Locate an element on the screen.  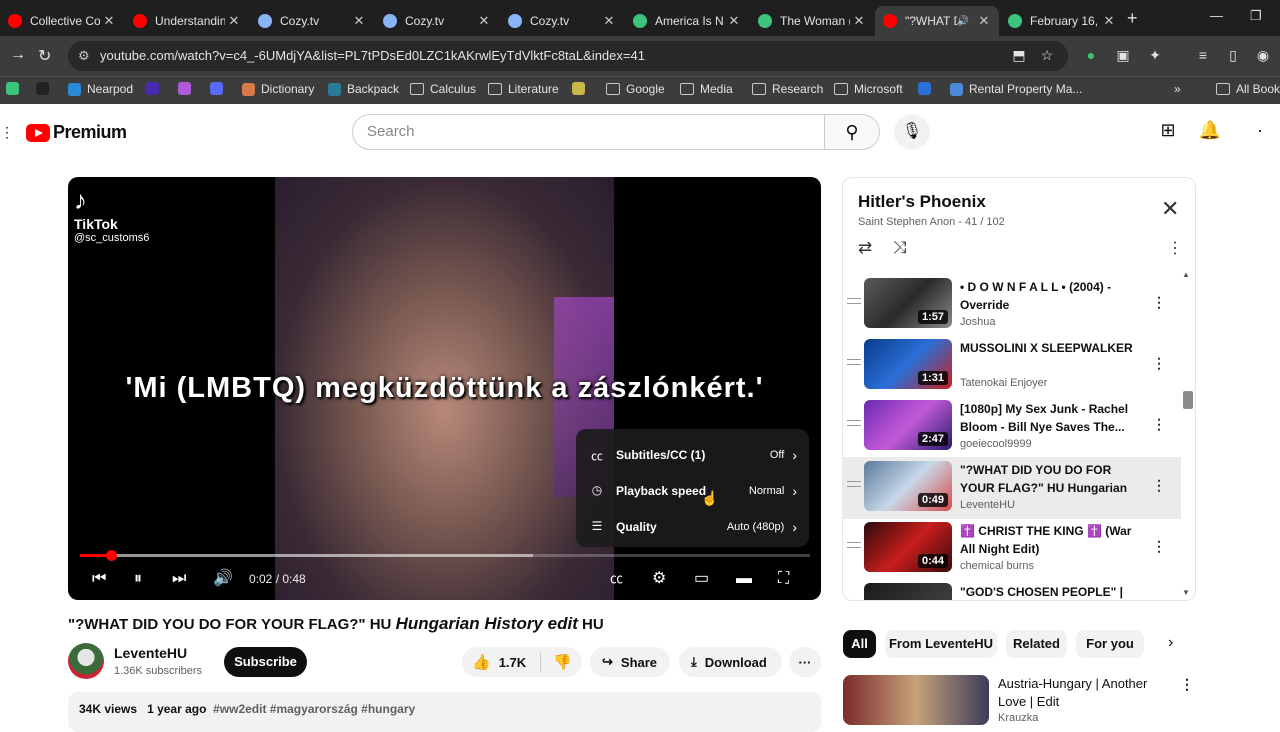
miniplayer-icon: ▭ is located at coordinates (701, 579).